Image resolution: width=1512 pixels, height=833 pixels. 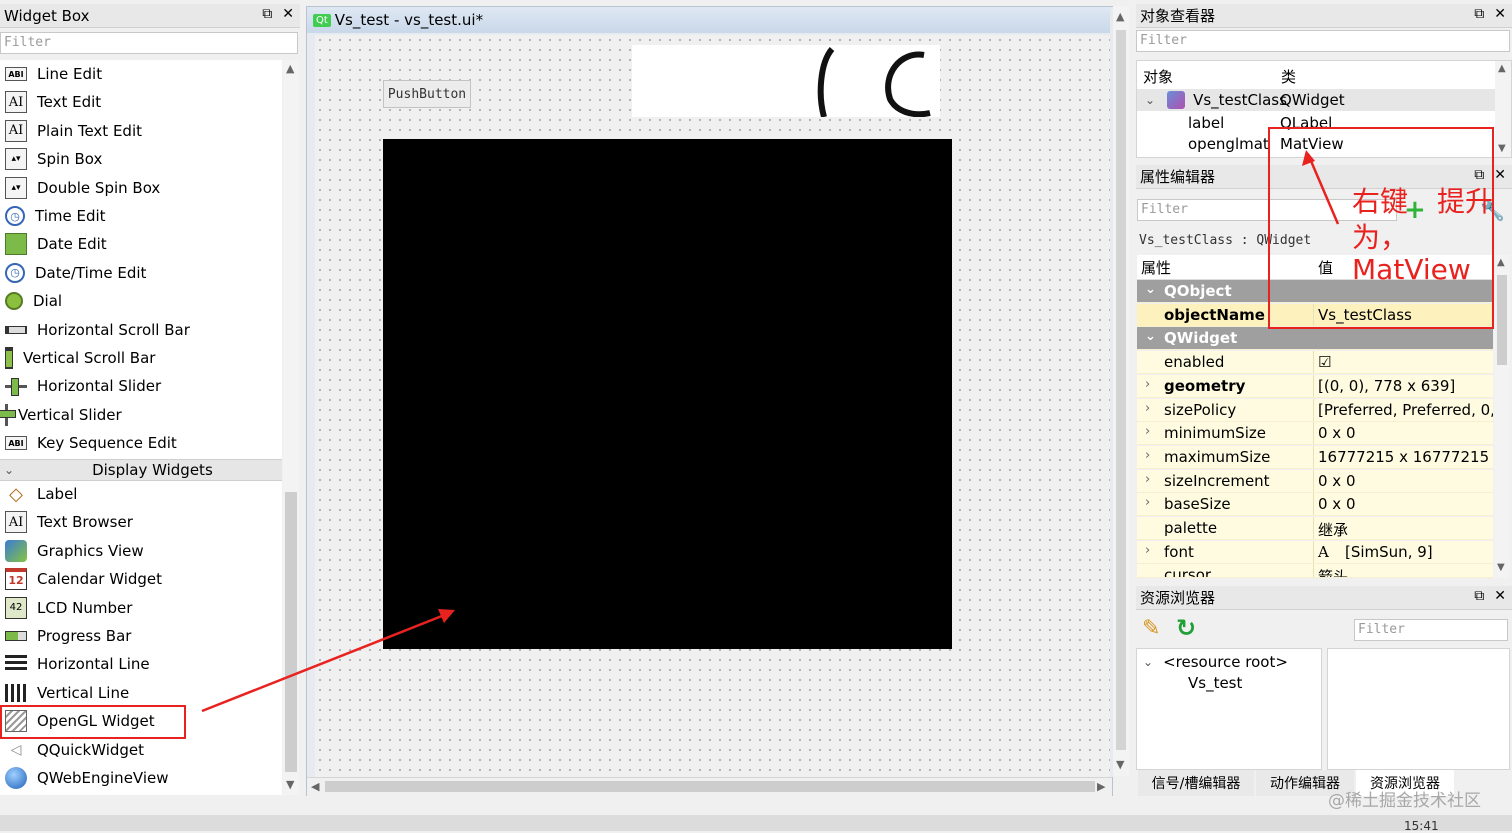 What do you see at coordinates (141, 750) in the screenshot?
I see `widget-item-qquickwidget: ◁ QQuickWidget` at bounding box center [141, 750].